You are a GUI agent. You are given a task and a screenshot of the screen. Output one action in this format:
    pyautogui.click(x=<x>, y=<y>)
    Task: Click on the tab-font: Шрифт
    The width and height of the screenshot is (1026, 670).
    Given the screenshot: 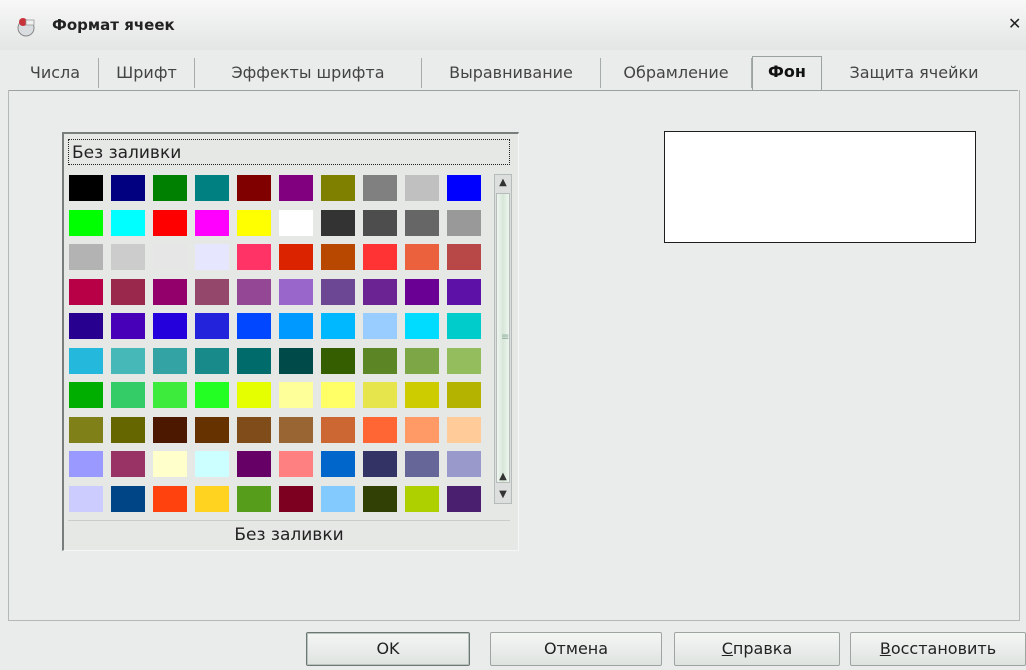 What is the action you would take?
    pyautogui.click(x=147, y=73)
    